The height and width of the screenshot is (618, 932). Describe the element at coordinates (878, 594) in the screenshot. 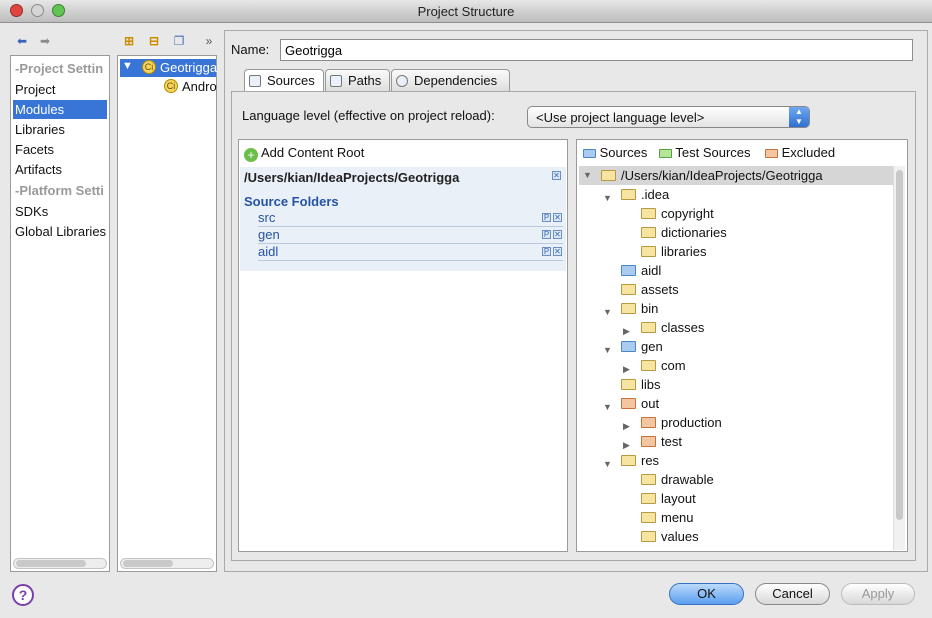

I see `apply-button: Apply` at that location.